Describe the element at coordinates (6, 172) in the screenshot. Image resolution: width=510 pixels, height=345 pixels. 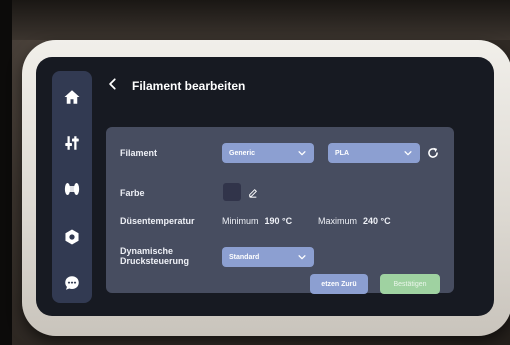
I see `background-edge` at that location.